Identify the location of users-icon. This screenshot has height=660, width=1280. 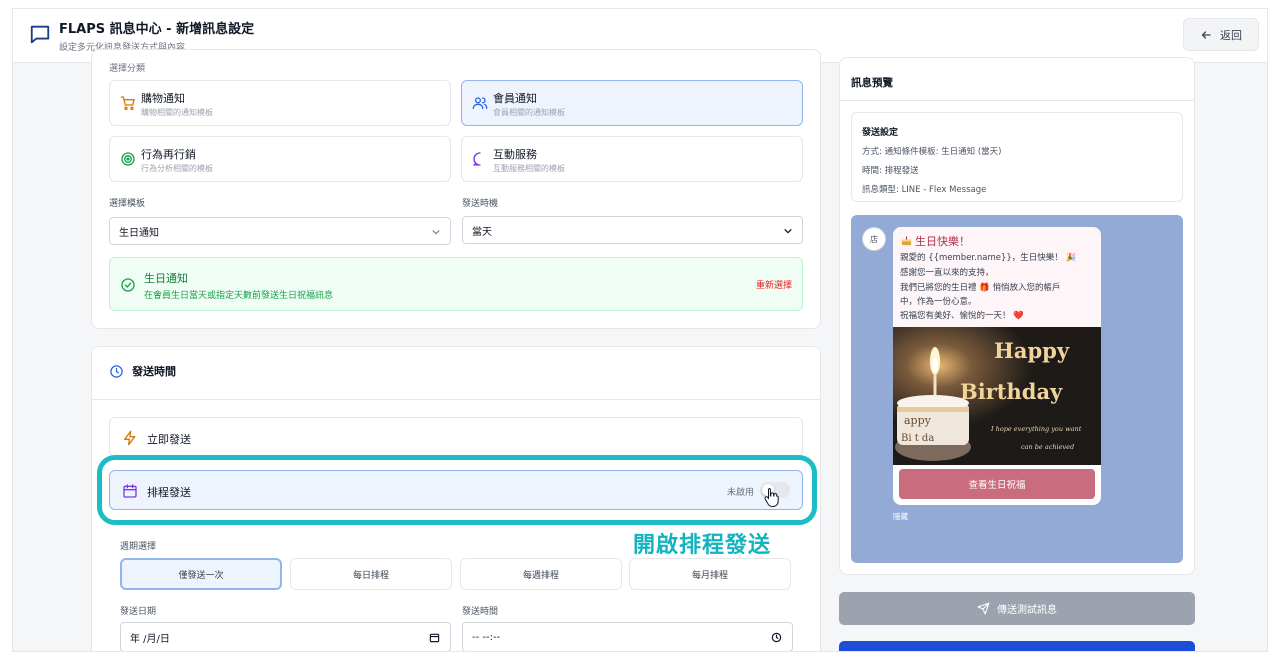
(480, 103).